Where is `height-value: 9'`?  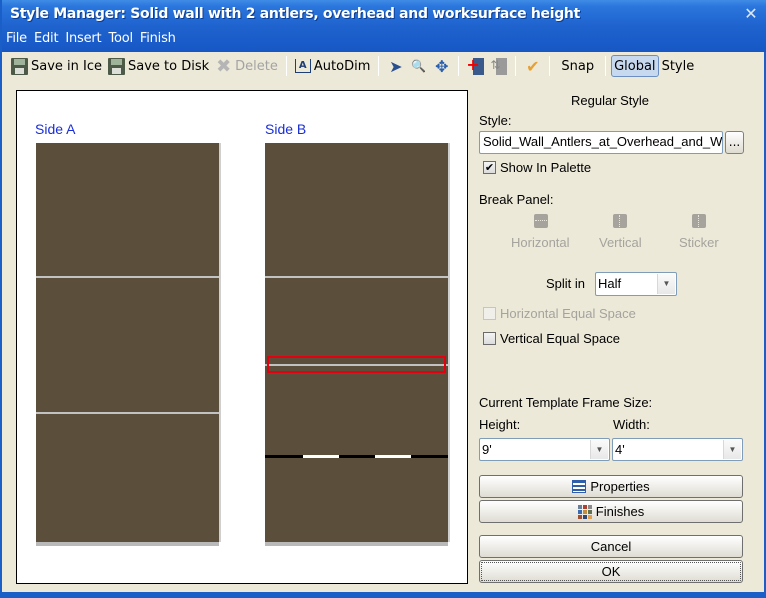 height-value: 9' is located at coordinates (487, 449).